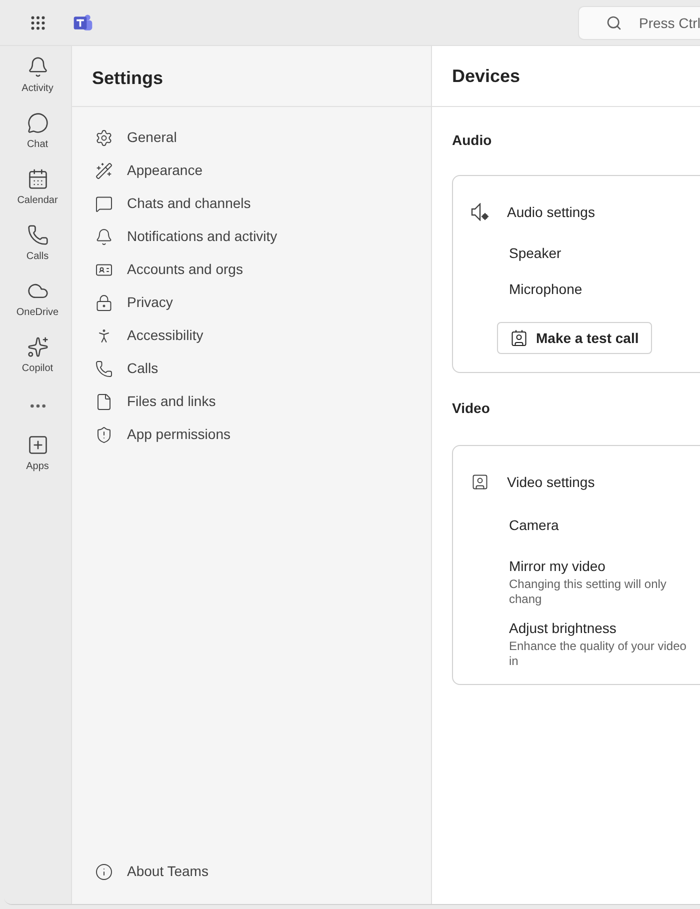 This screenshot has height=909, width=700. I want to click on info-icon, so click(104, 871).